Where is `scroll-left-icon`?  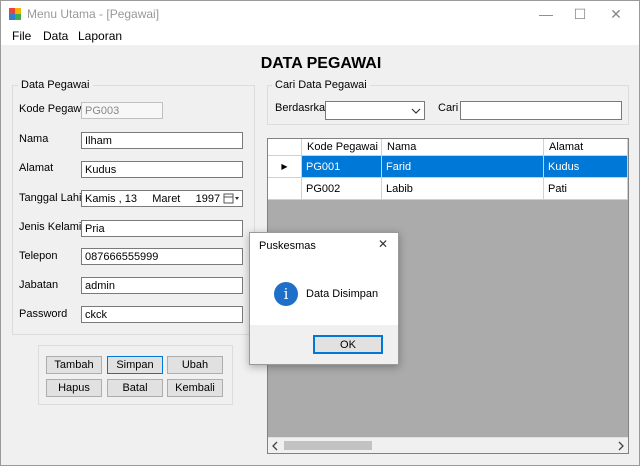 scroll-left-icon is located at coordinates (275, 446).